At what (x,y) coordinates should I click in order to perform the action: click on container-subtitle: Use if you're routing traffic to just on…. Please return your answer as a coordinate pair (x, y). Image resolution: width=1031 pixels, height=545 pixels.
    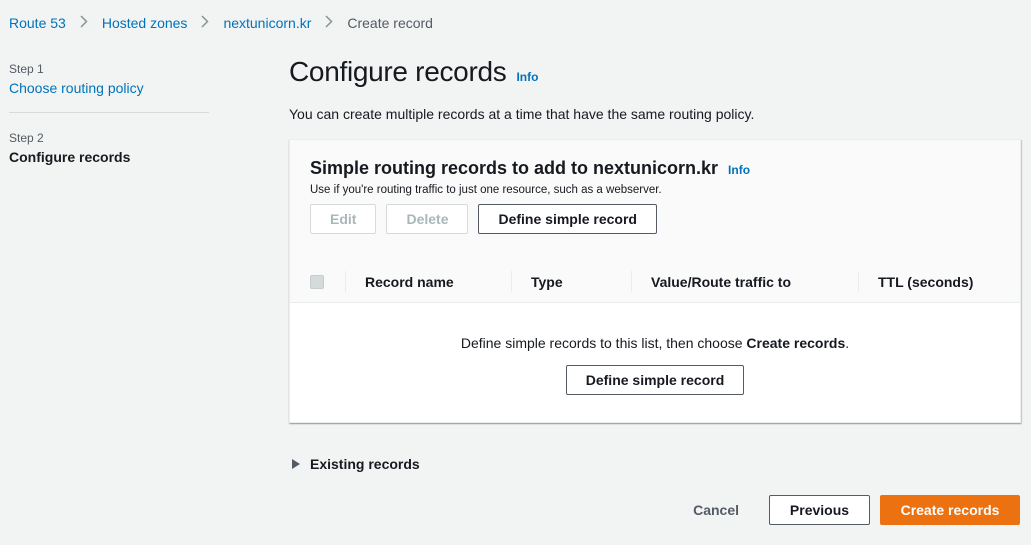
    Looking at the image, I should click on (486, 190).